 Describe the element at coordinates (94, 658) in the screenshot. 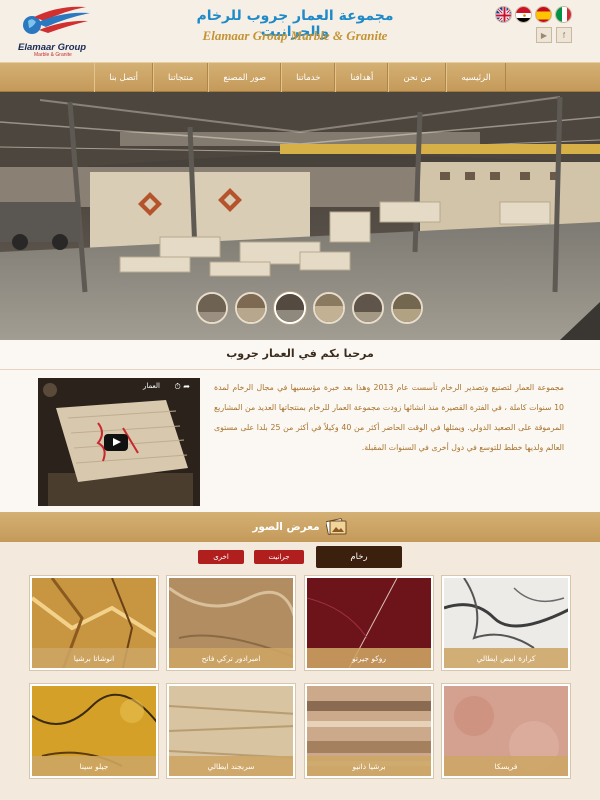

I see `tile-caption: انوشاتا برشيا` at that location.